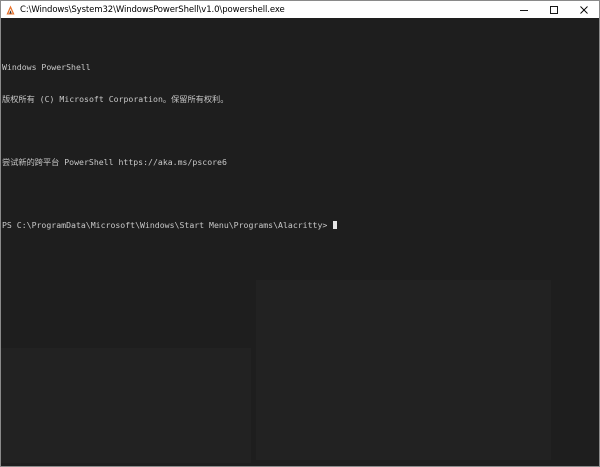 This screenshot has height=467, width=600. I want to click on maximize-button, so click(554, 9).